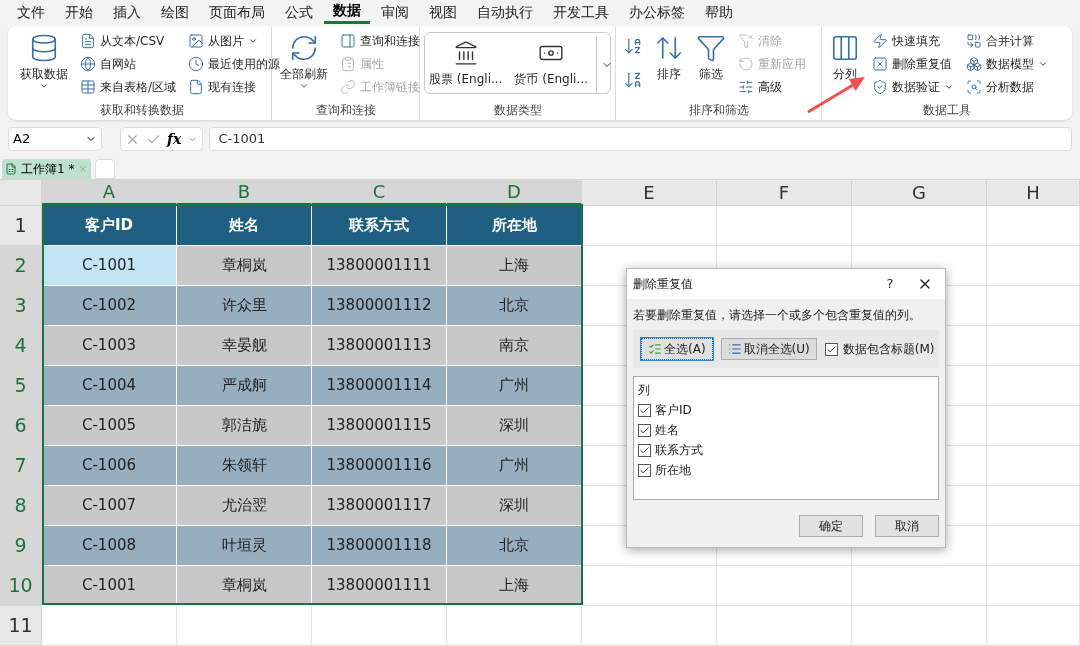 This screenshot has width=1080, height=646. What do you see at coordinates (88, 86) in the screenshot?
I see `table-icon` at bounding box center [88, 86].